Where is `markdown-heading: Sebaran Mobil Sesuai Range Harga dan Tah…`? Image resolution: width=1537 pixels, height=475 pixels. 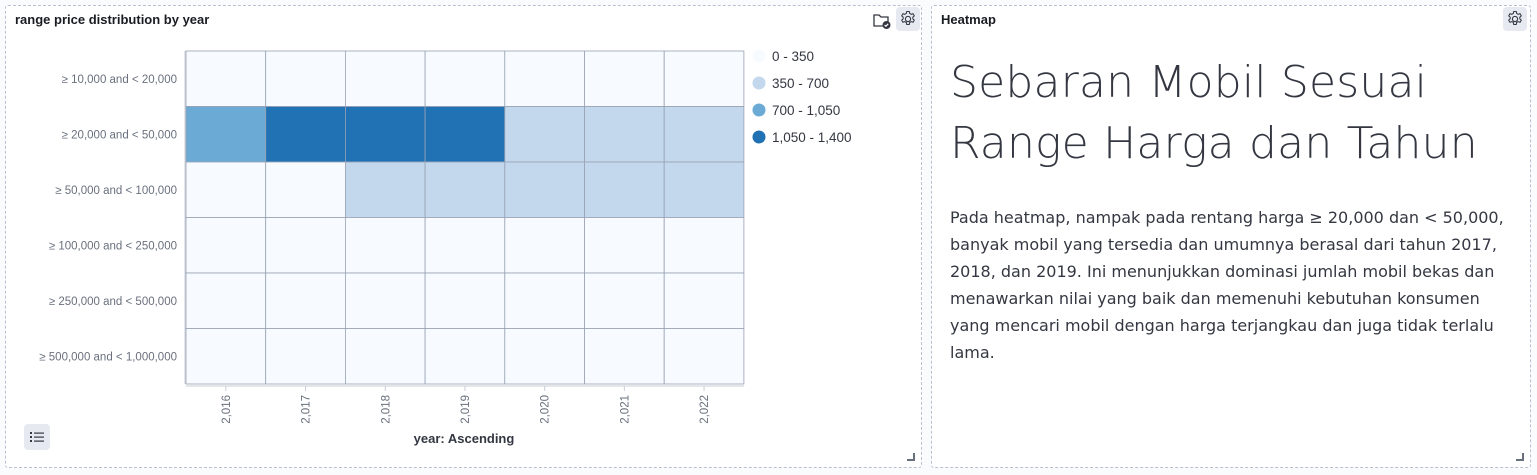
markdown-heading: Sebaran Mobil Sesuai Range Harga dan Tah… is located at coordinates (1214, 113).